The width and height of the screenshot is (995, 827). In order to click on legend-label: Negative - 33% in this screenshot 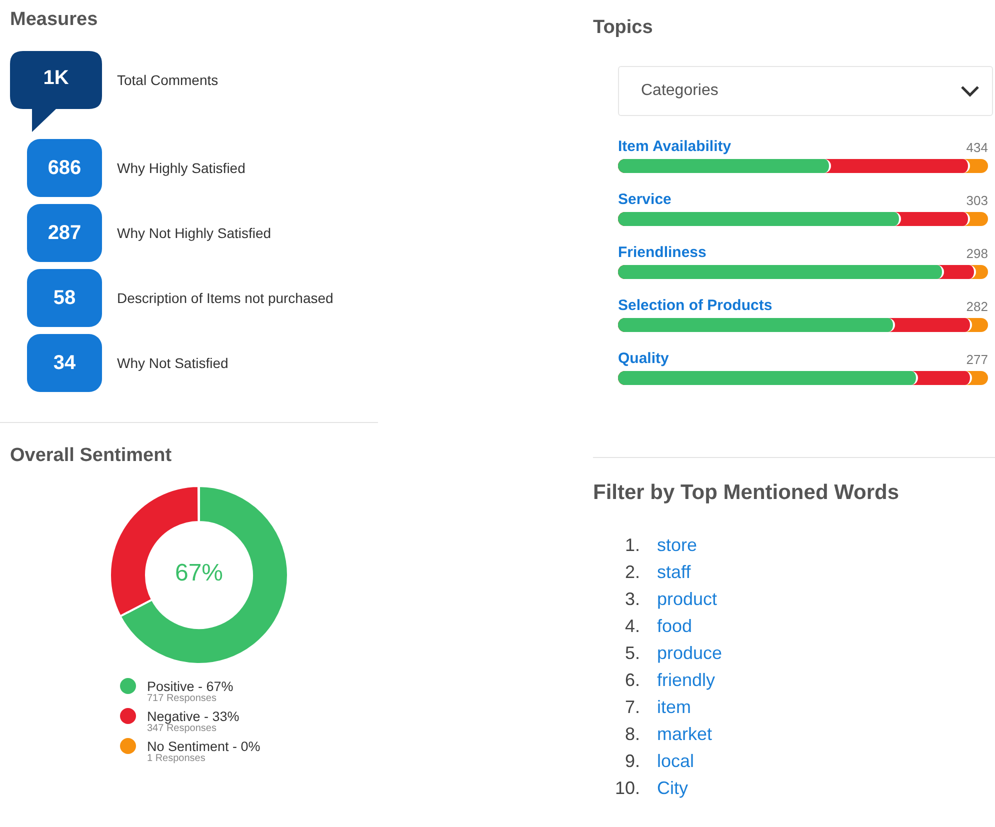, I will do `click(193, 716)`.